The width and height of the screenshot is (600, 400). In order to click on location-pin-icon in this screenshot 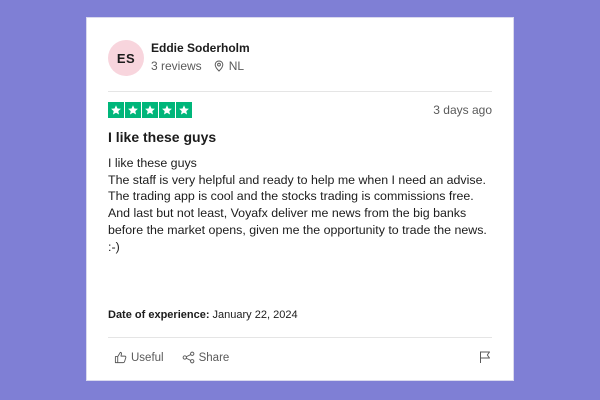, I will do `click(218, 66)`.